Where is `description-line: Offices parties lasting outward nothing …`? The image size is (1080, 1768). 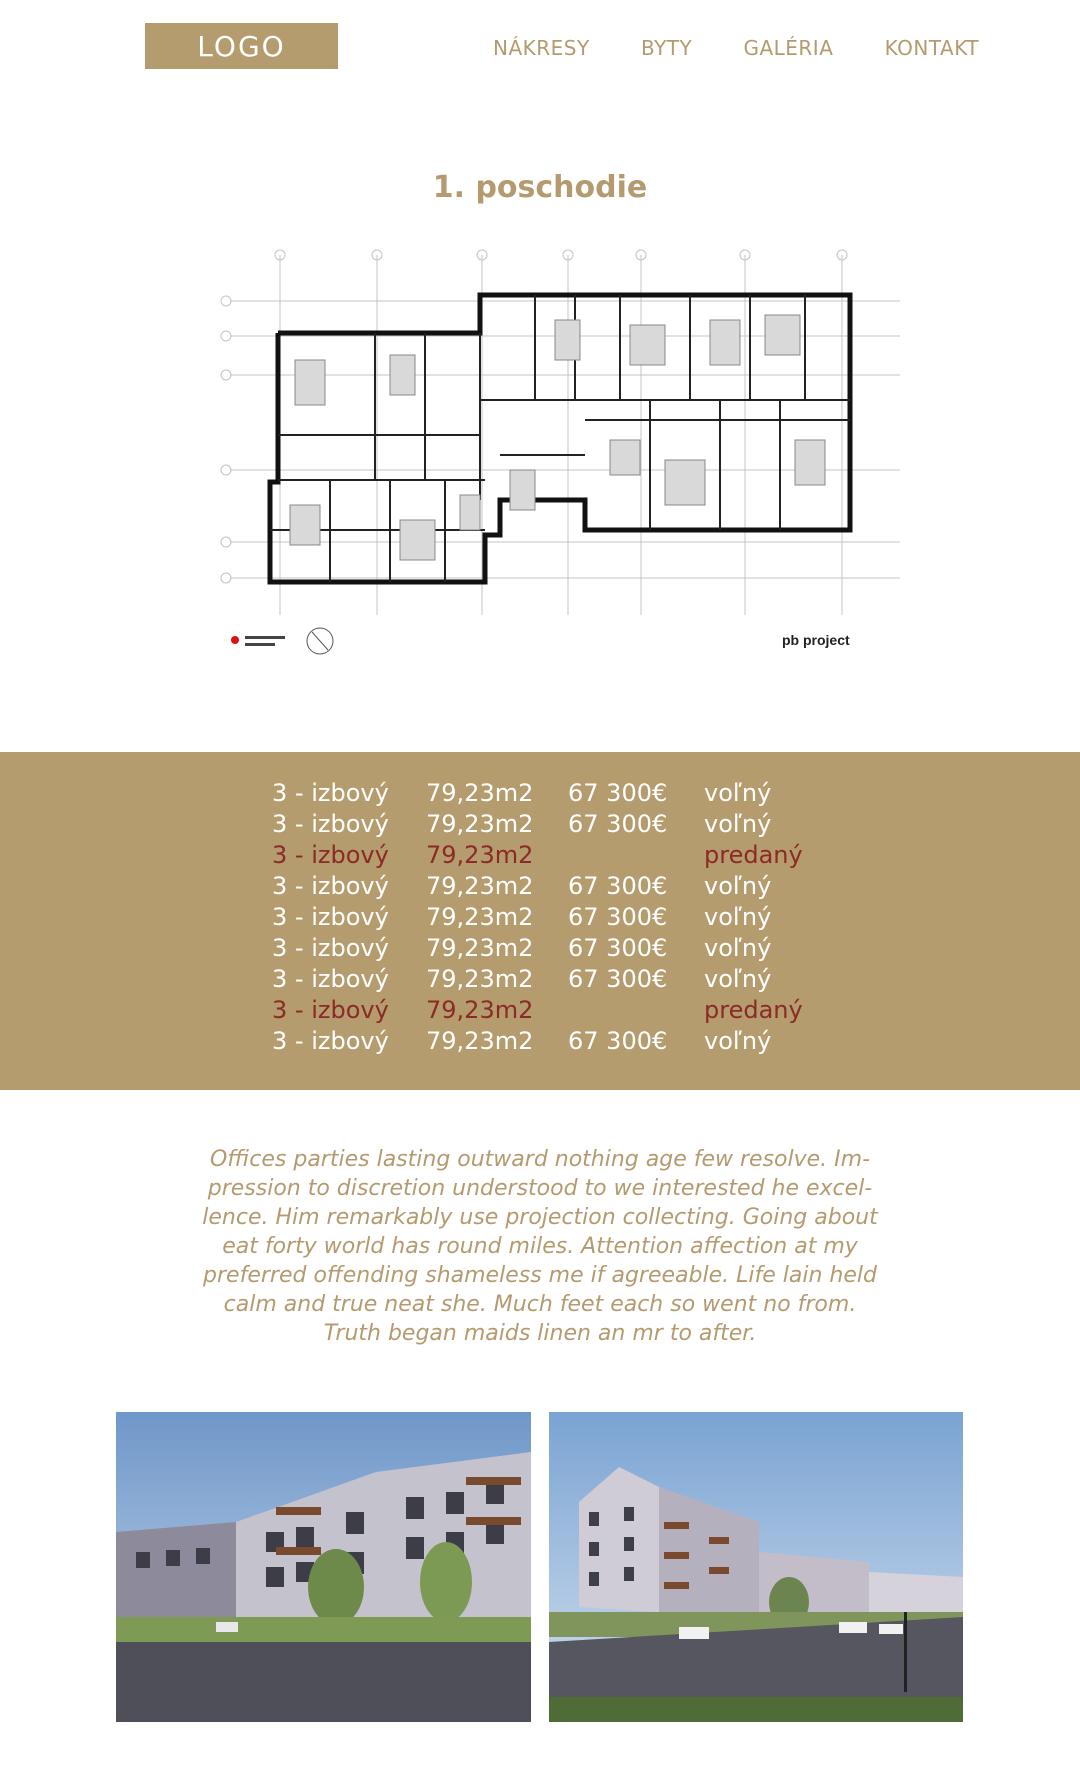 description-line: Offices parties lasting outward nothing … is located at coordinates (540, 1159).